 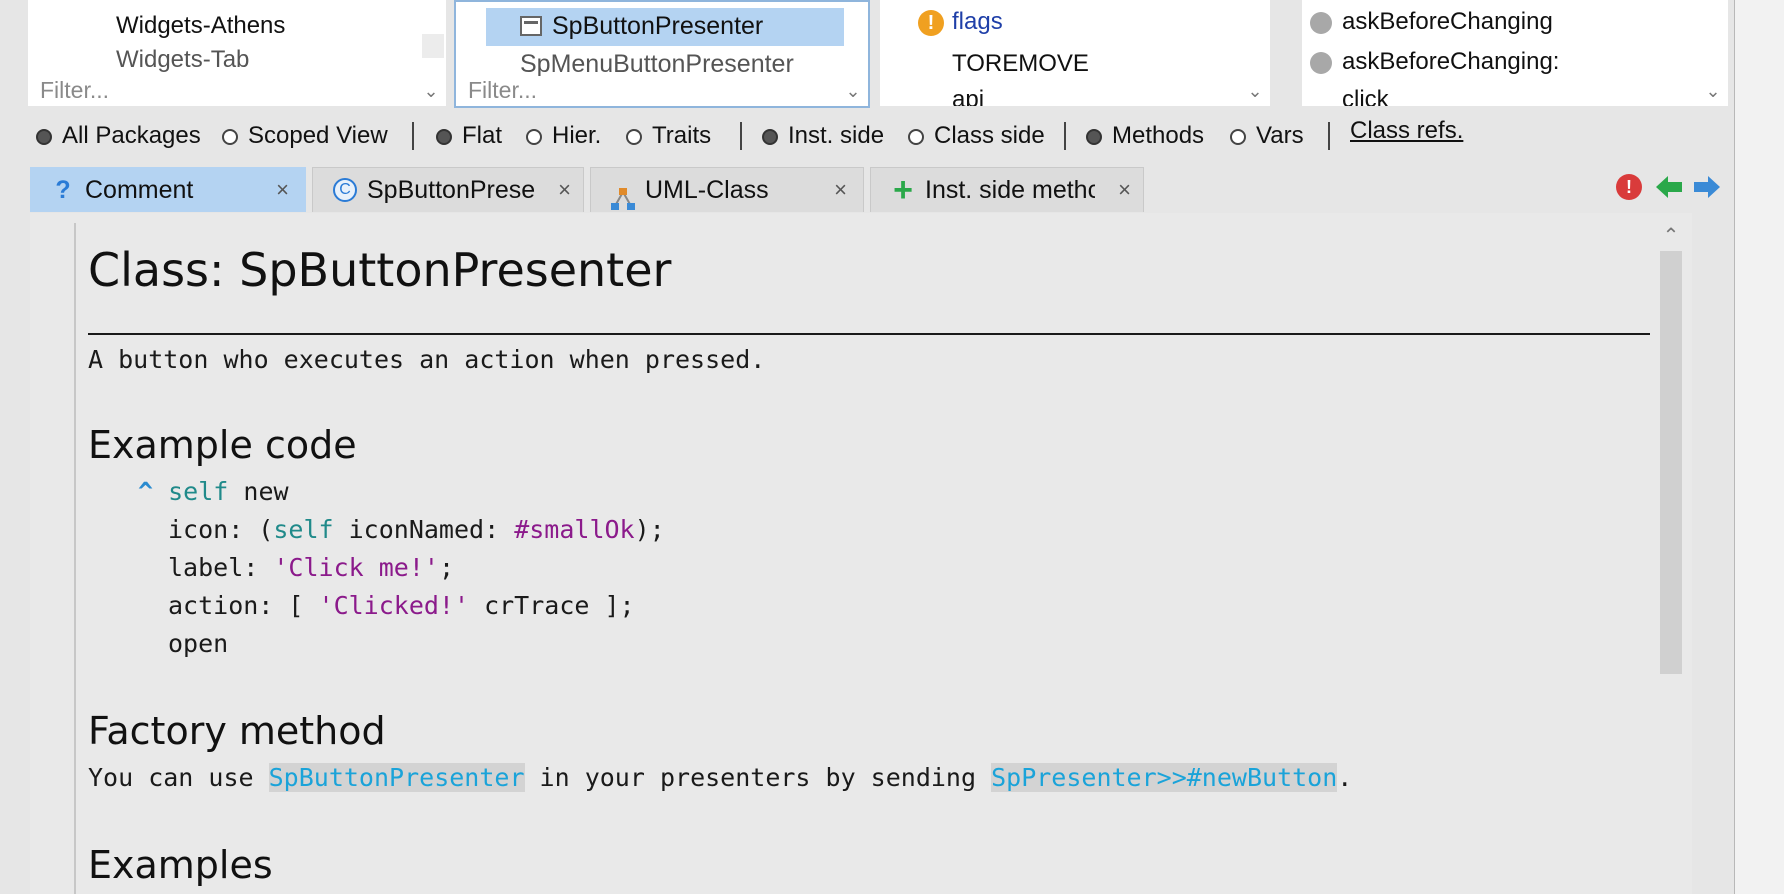 I want to click on protocol-item-api: api, so click(x=968, y=96).